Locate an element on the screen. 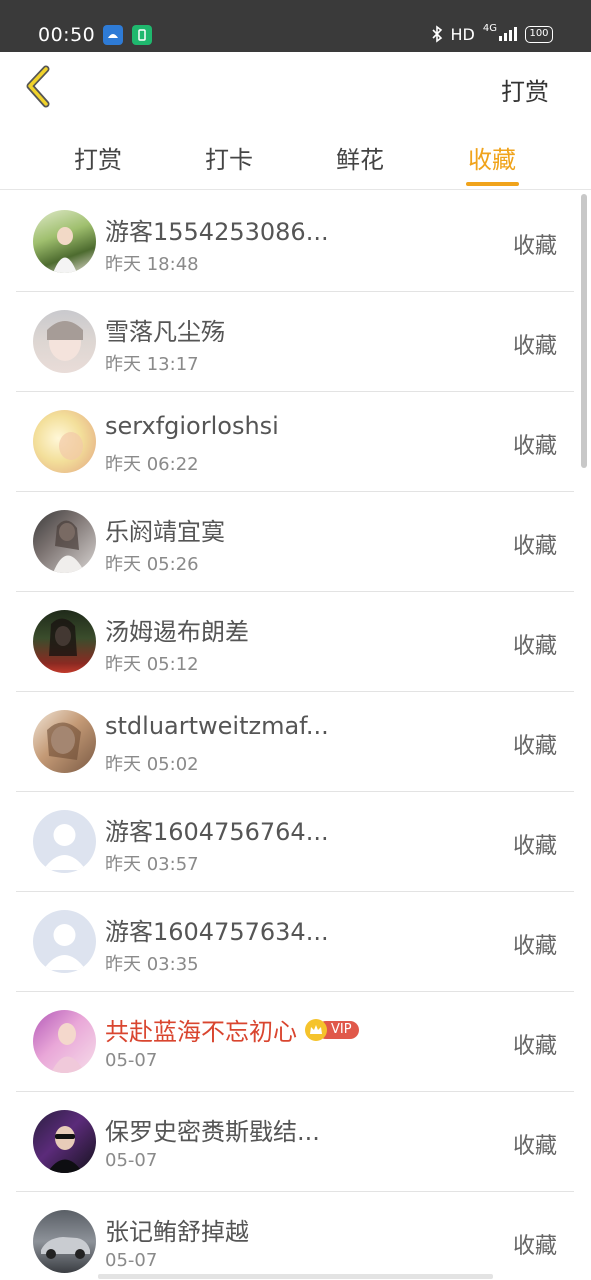  list-item: 游客1604756764... 昨天 03:57 收藏 is located at coordinates (295, 842).